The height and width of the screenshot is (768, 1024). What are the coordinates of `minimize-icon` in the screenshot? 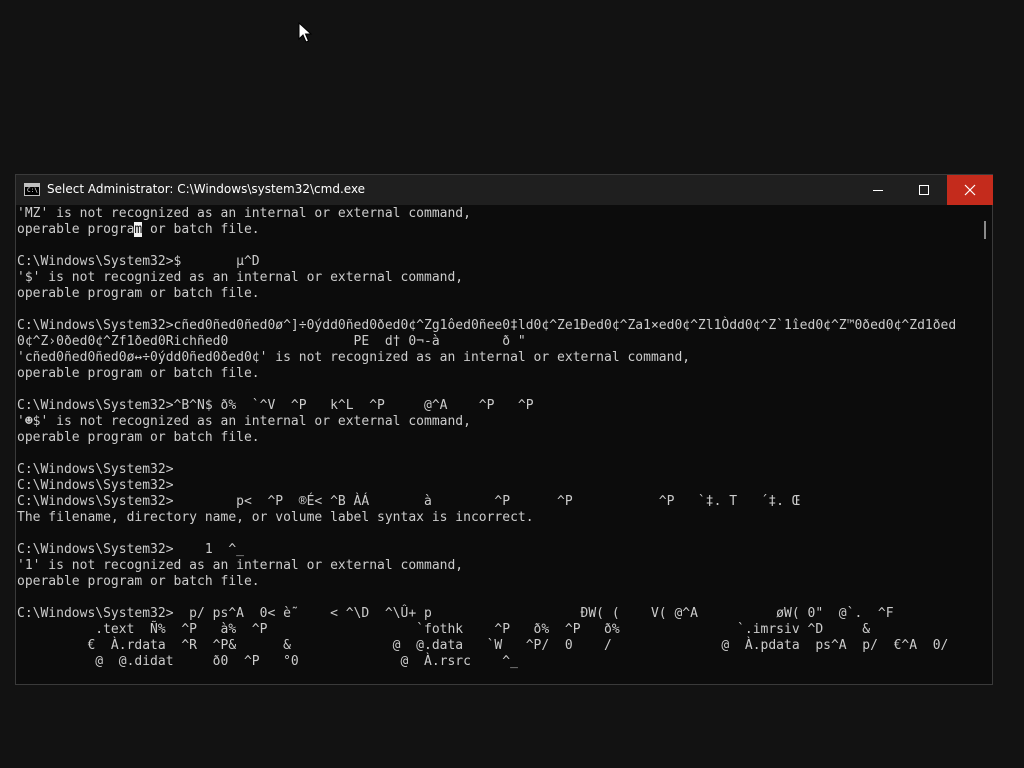 It's located at (878, 190).